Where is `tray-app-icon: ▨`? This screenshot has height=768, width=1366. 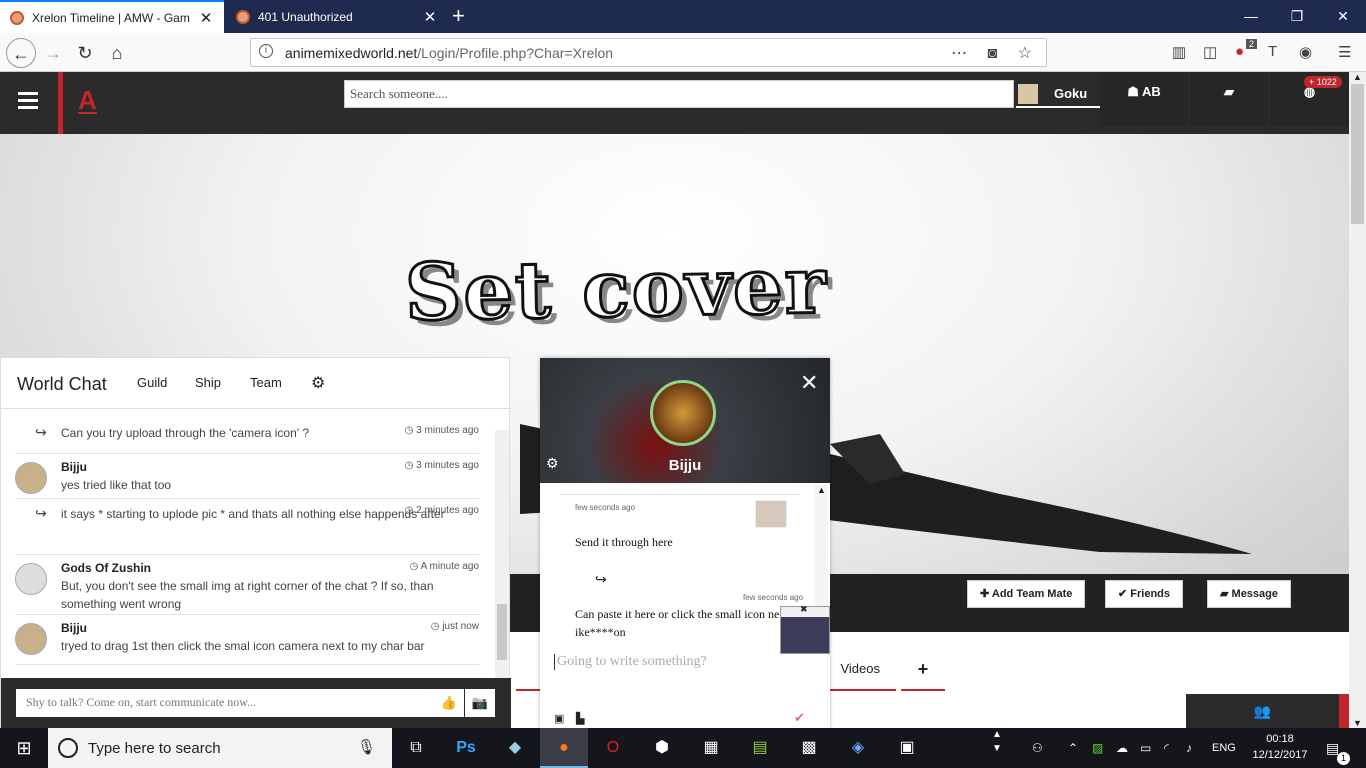 tray-app-icon: ▨ is located at coordinates (1097, 748).